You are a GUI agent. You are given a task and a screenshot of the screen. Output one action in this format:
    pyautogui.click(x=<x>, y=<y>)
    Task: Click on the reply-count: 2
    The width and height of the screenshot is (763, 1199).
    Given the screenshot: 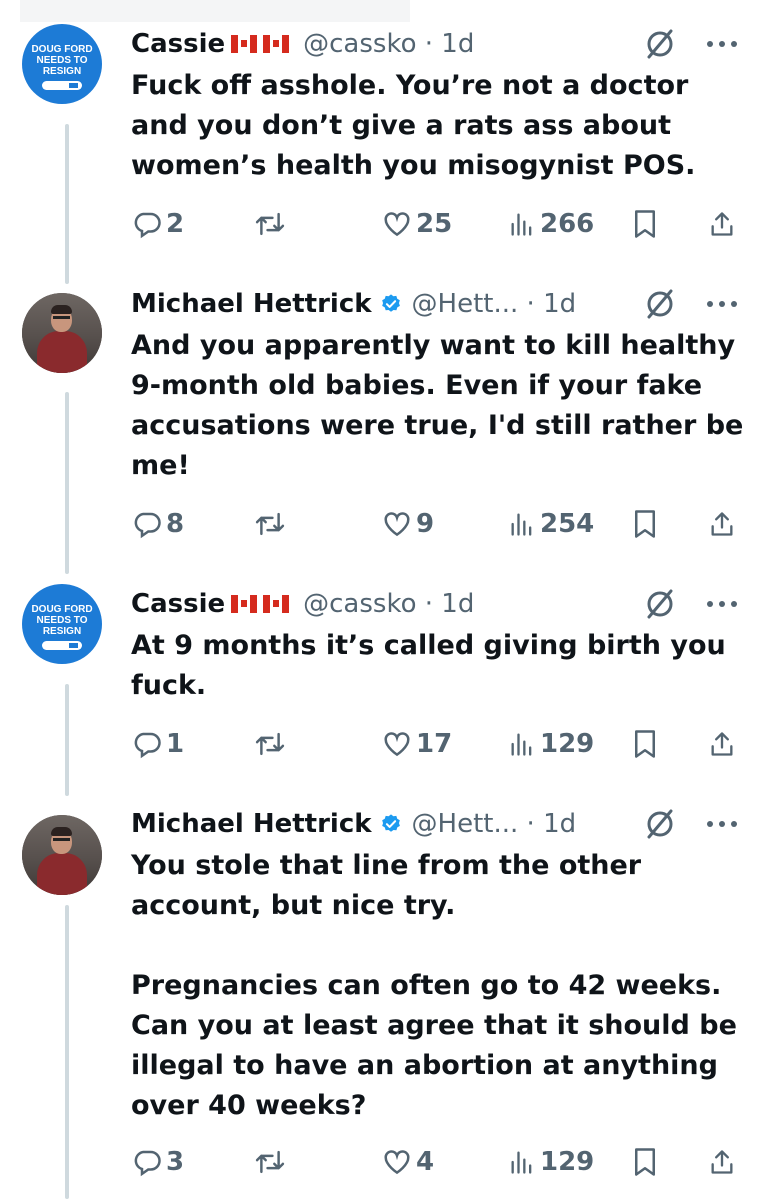 What is the action you would take?
    pyautogui.click(x=175, y=224)
    